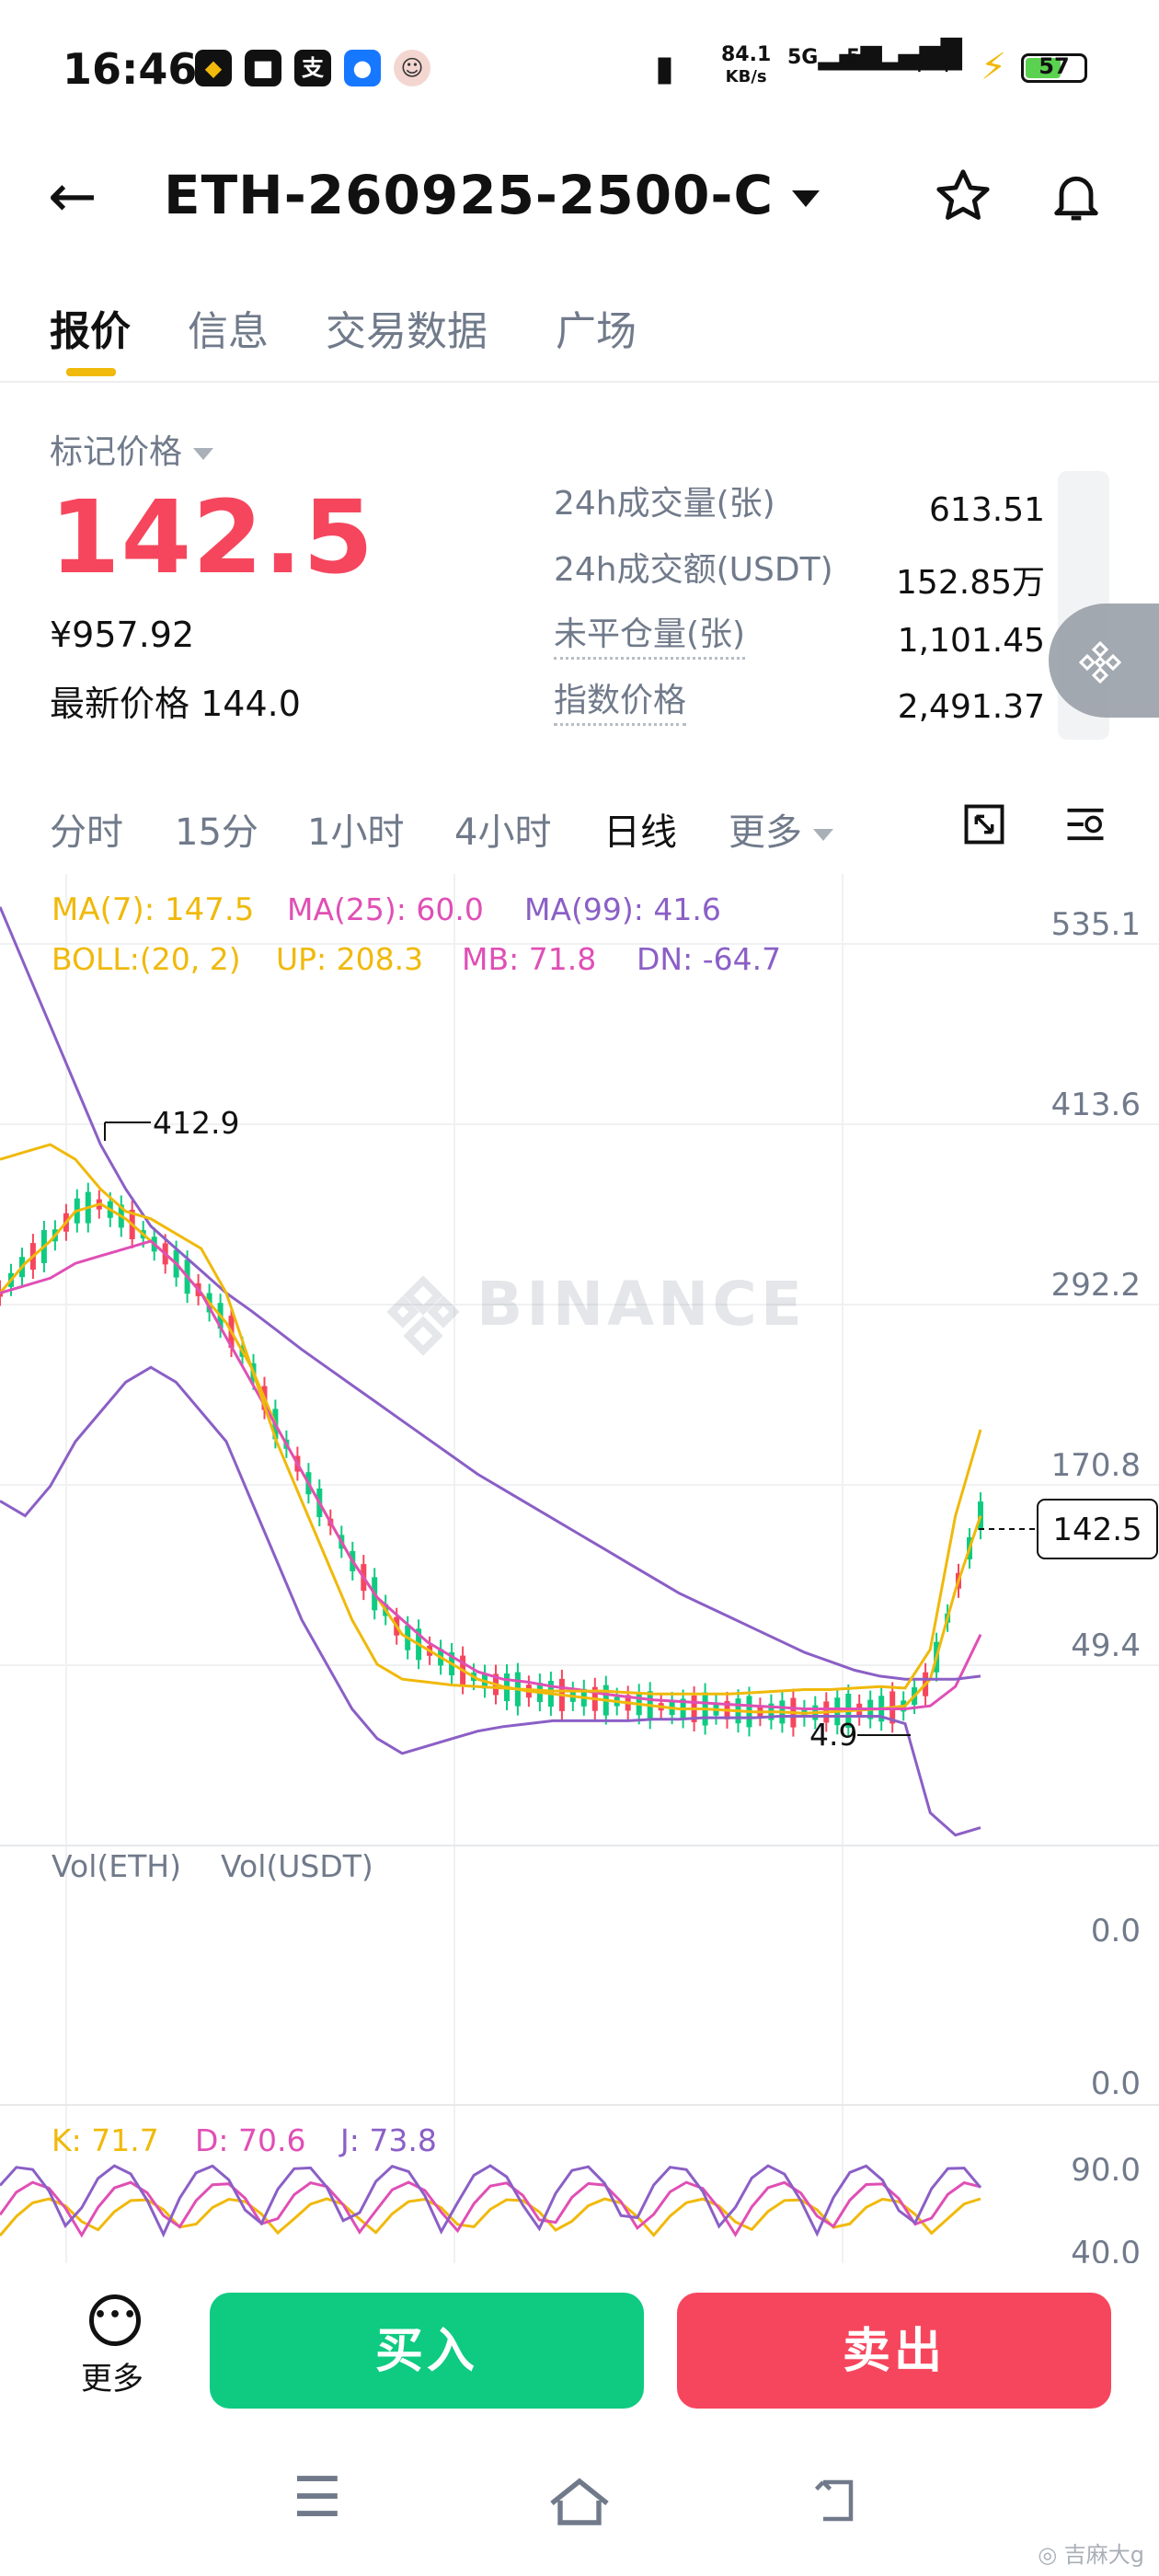 The image size is (1159, 2576). Describe the element at coordinates (970, 583) in the screenshot. I see `stat-value-turnover: 152.85万` at that location.